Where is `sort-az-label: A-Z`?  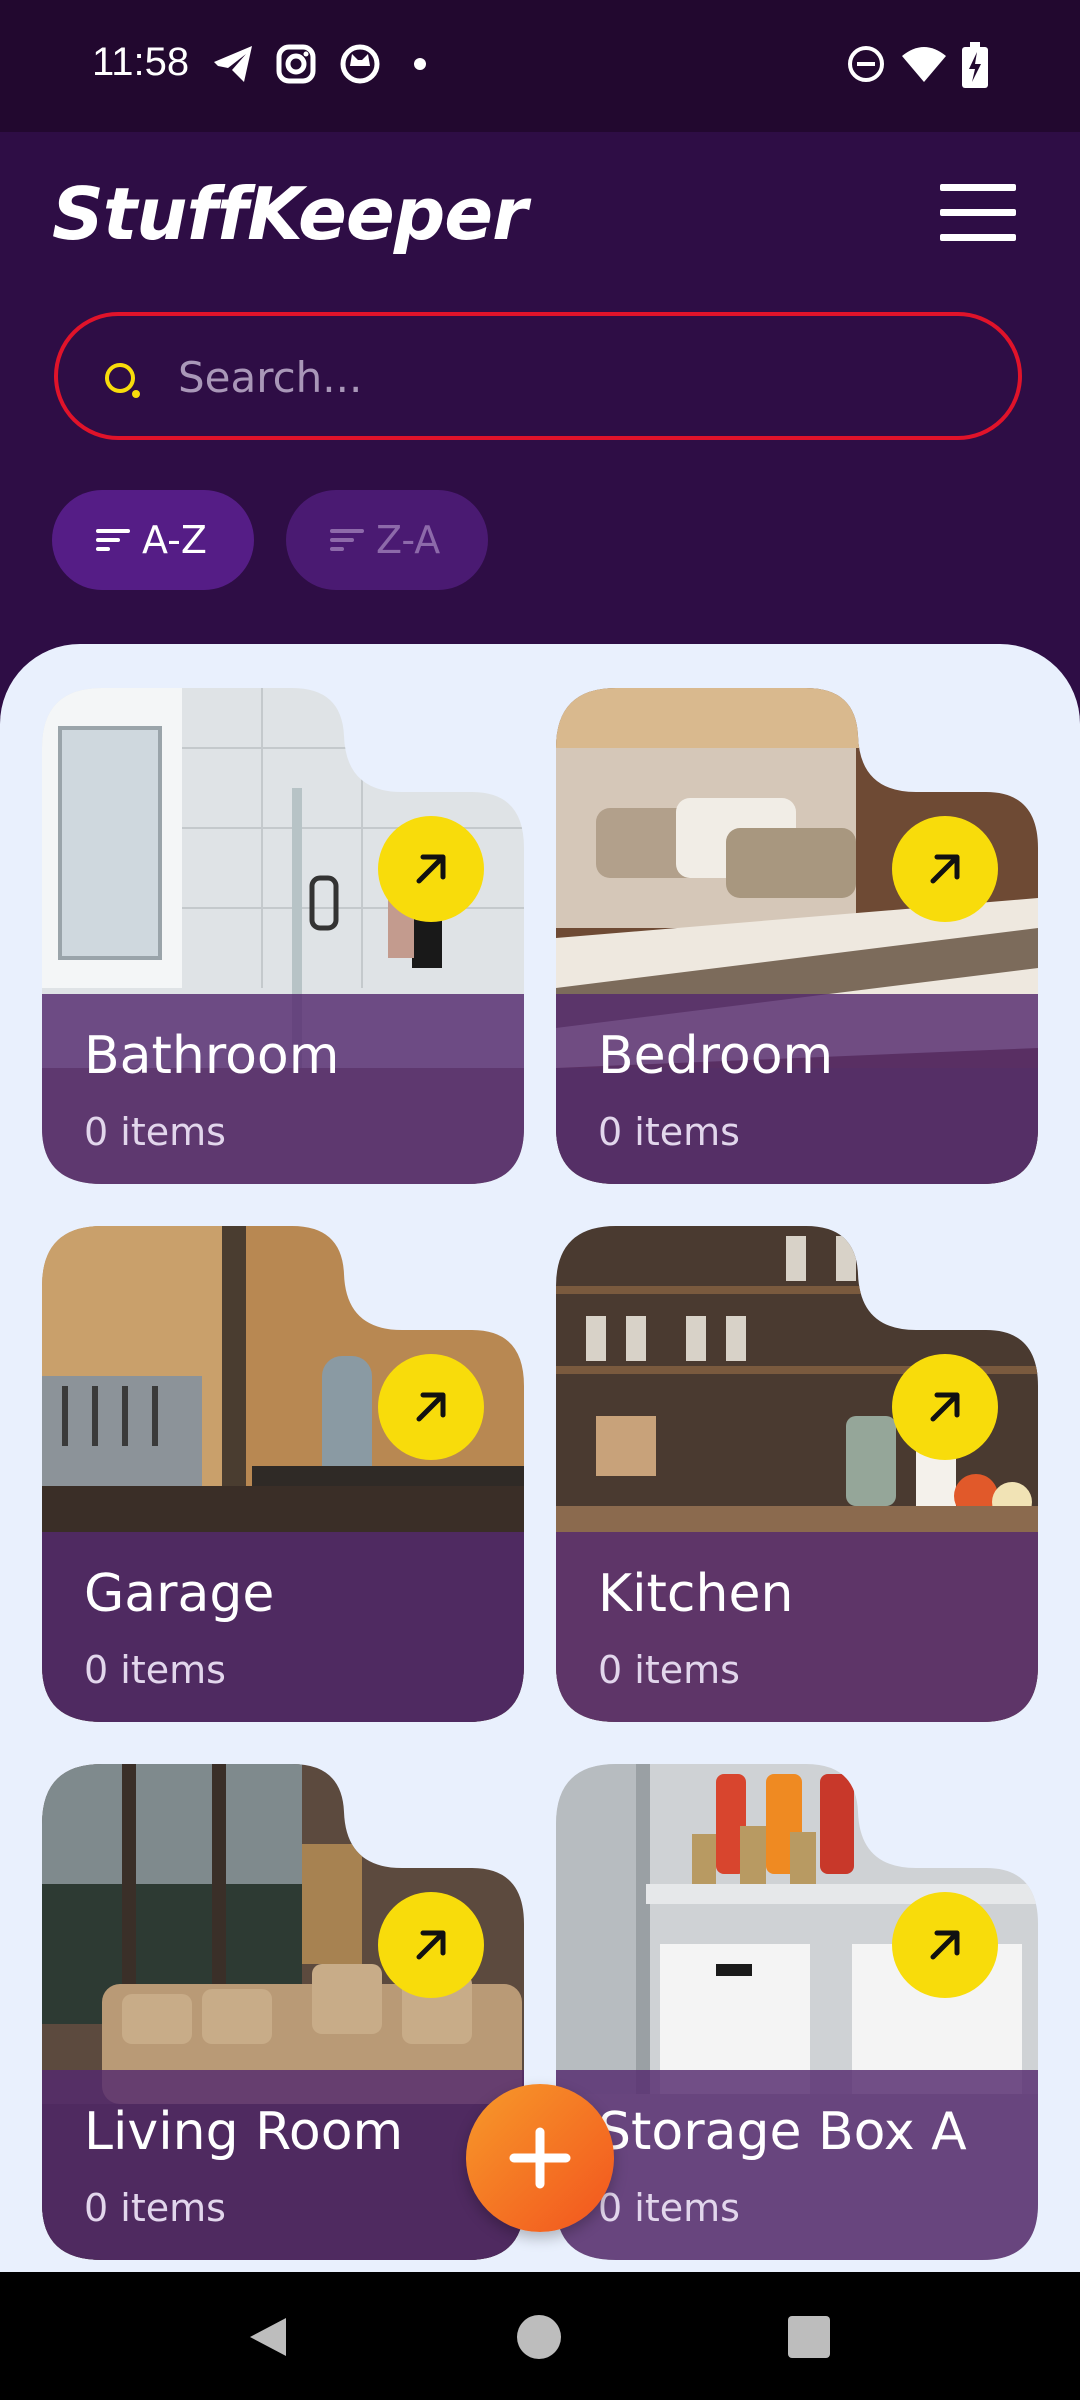 sort-az-label: A-Z is located at coordinates (174, 540).